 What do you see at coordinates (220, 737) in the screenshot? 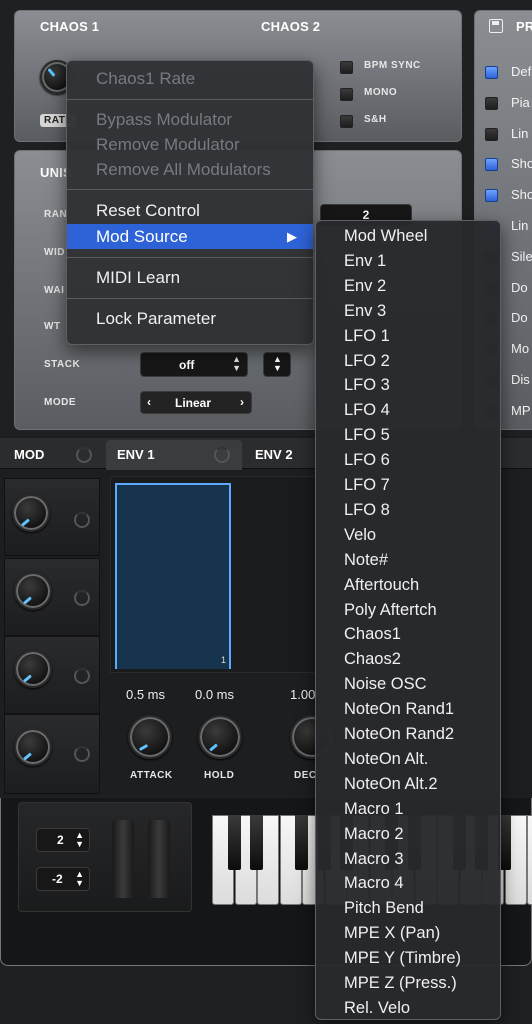
I see `hold-knob` at bounding box center [220, 737].